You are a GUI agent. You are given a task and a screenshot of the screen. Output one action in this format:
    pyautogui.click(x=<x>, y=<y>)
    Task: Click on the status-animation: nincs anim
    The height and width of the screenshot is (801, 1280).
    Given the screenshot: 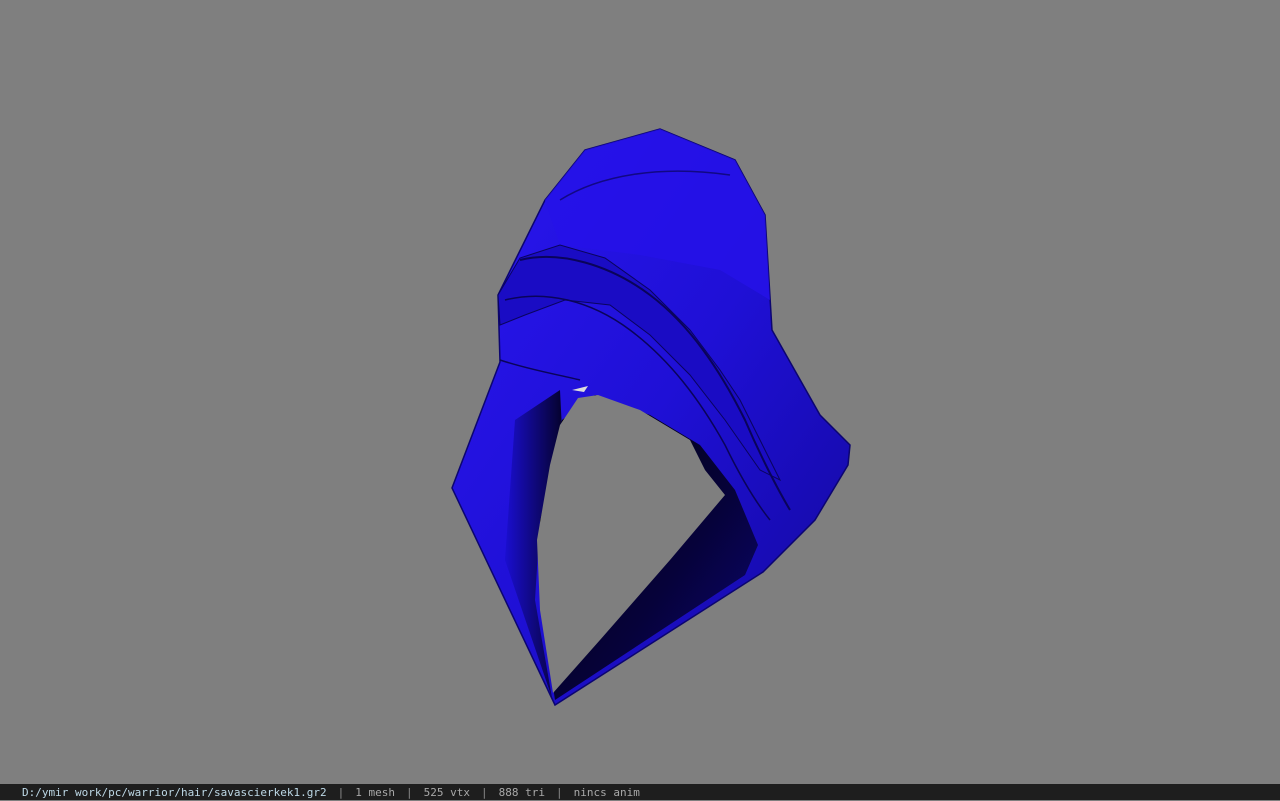 What is the action you would take?
    pyautogui.click(x=606, y=792)
    